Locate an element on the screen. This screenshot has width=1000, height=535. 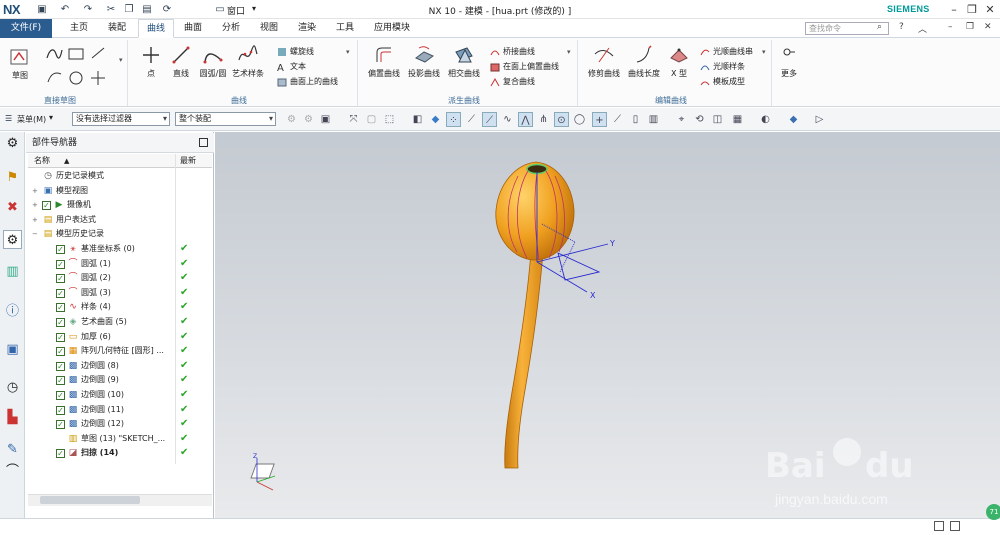
file-menu: 文件(F) is located at coordinates (26, 28).